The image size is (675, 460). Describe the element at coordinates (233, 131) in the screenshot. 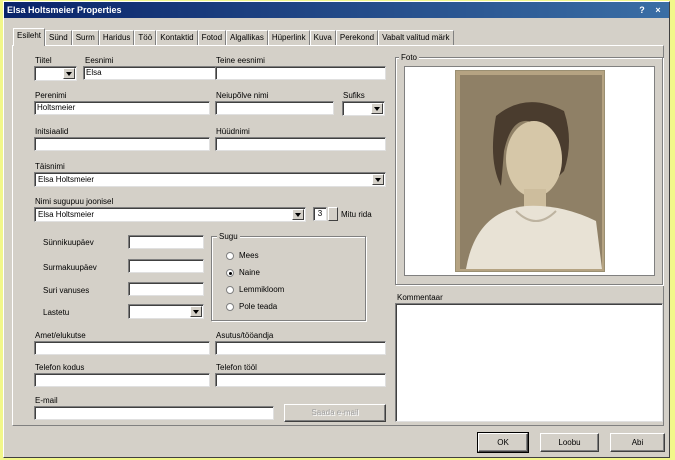

I see `hyydnimi-label: Hüüdnimi` at that location.